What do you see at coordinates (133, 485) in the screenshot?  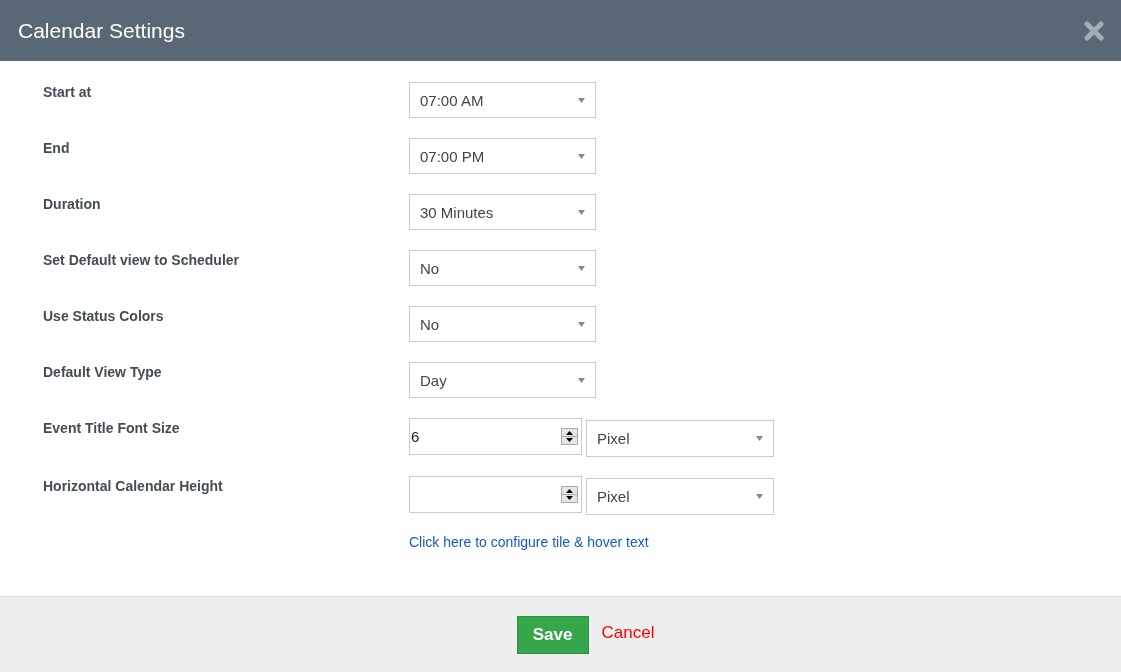 I see `field-label: Horizontal Calendar Height` at bounding box center [133, 485].